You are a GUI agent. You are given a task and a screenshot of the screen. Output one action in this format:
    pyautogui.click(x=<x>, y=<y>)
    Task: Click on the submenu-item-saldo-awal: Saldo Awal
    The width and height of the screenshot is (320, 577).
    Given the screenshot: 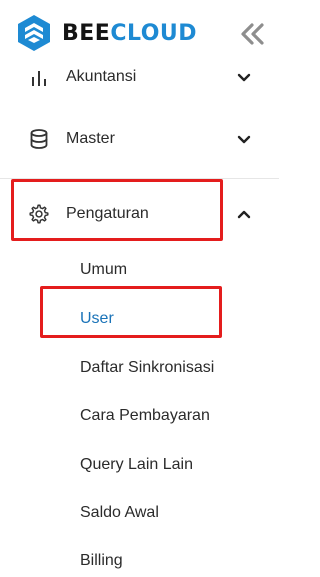 What is the action you would take?
    pyautogui.click(x=119, y=513)
    